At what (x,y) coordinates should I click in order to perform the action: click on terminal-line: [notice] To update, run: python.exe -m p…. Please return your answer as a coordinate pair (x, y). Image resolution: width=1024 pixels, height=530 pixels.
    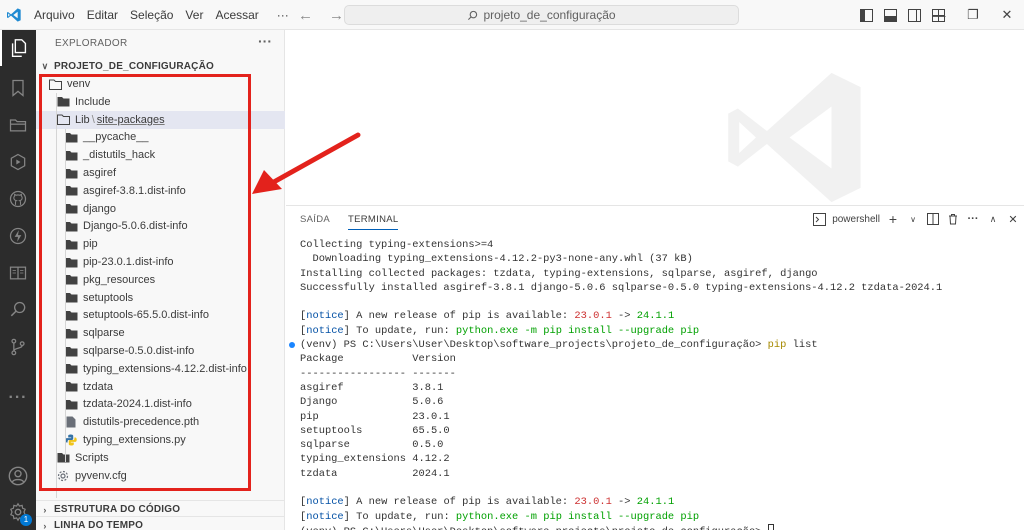
    Looking at the image, I should click on (621, 331).